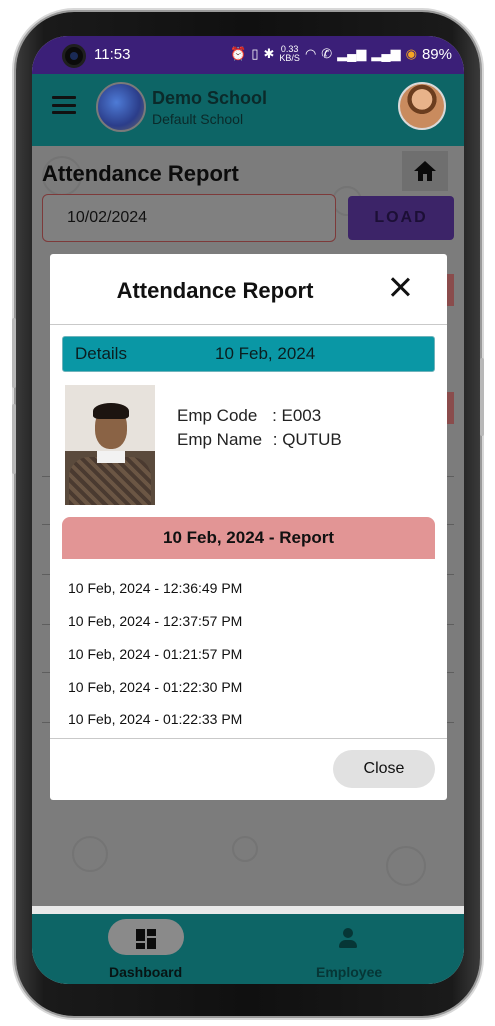  Describe the element at coordinates (140, 173) in the screenshot. I see `page-title: Attendance Report` at that location.